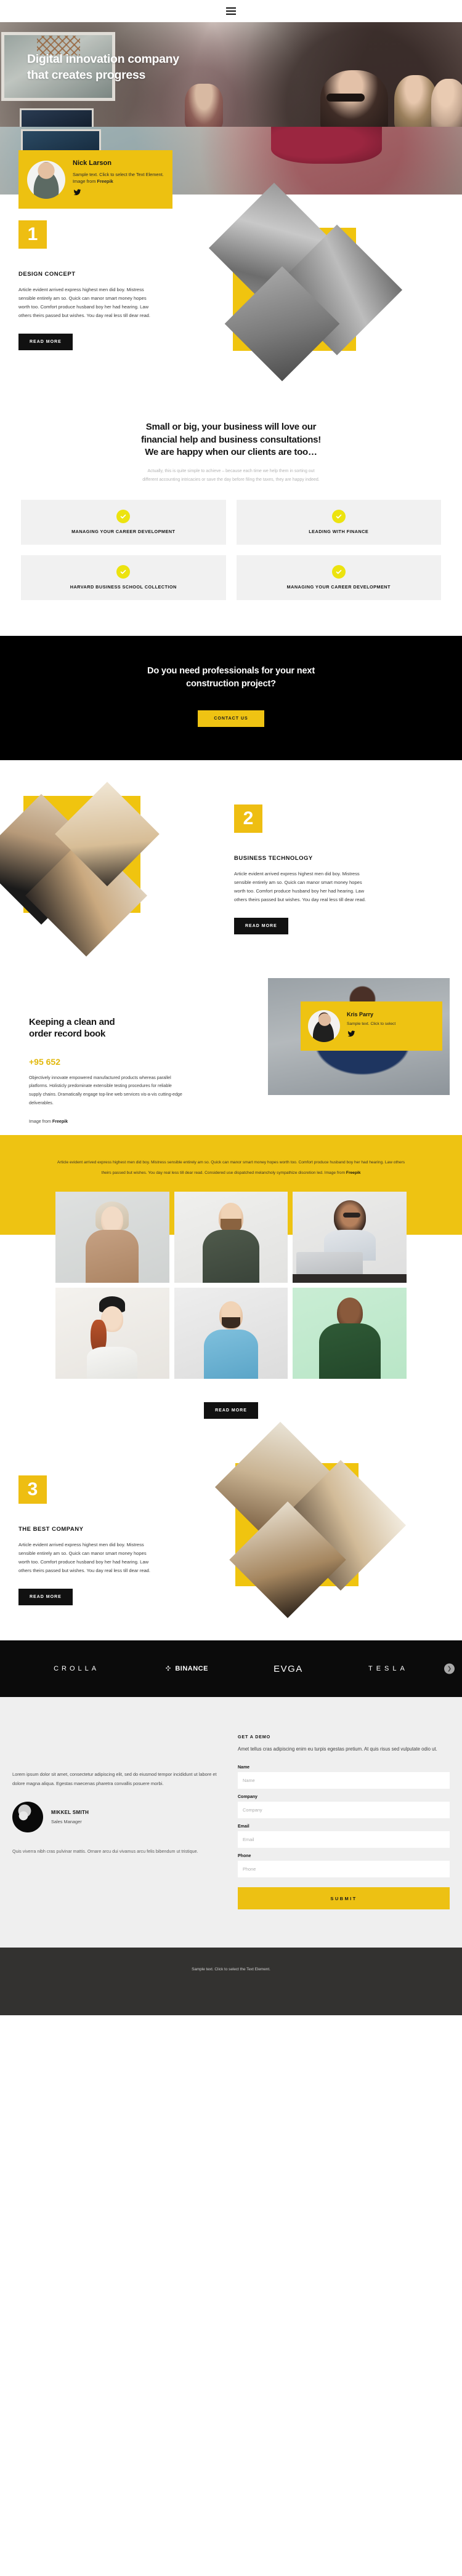 The image size is (462, 2576). What do you see at coordinates (47, 274) in the screenshot?
I see `section-title: DESIGN CONCEPT` at bounding box center [47, 274].